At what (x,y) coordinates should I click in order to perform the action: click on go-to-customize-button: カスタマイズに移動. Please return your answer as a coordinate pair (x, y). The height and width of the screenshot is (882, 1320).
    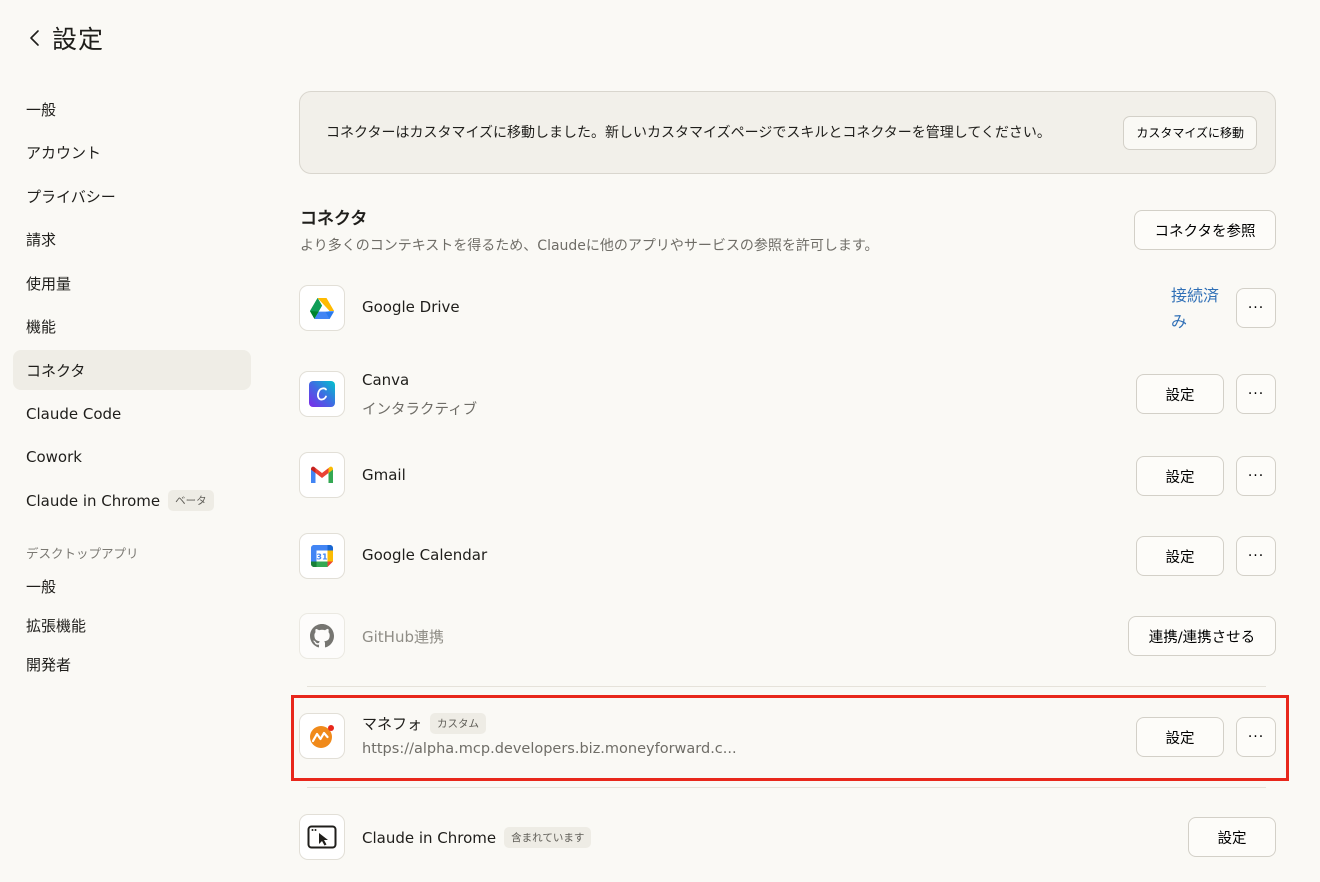
    Looking at the image, I should click on (1190, 132).